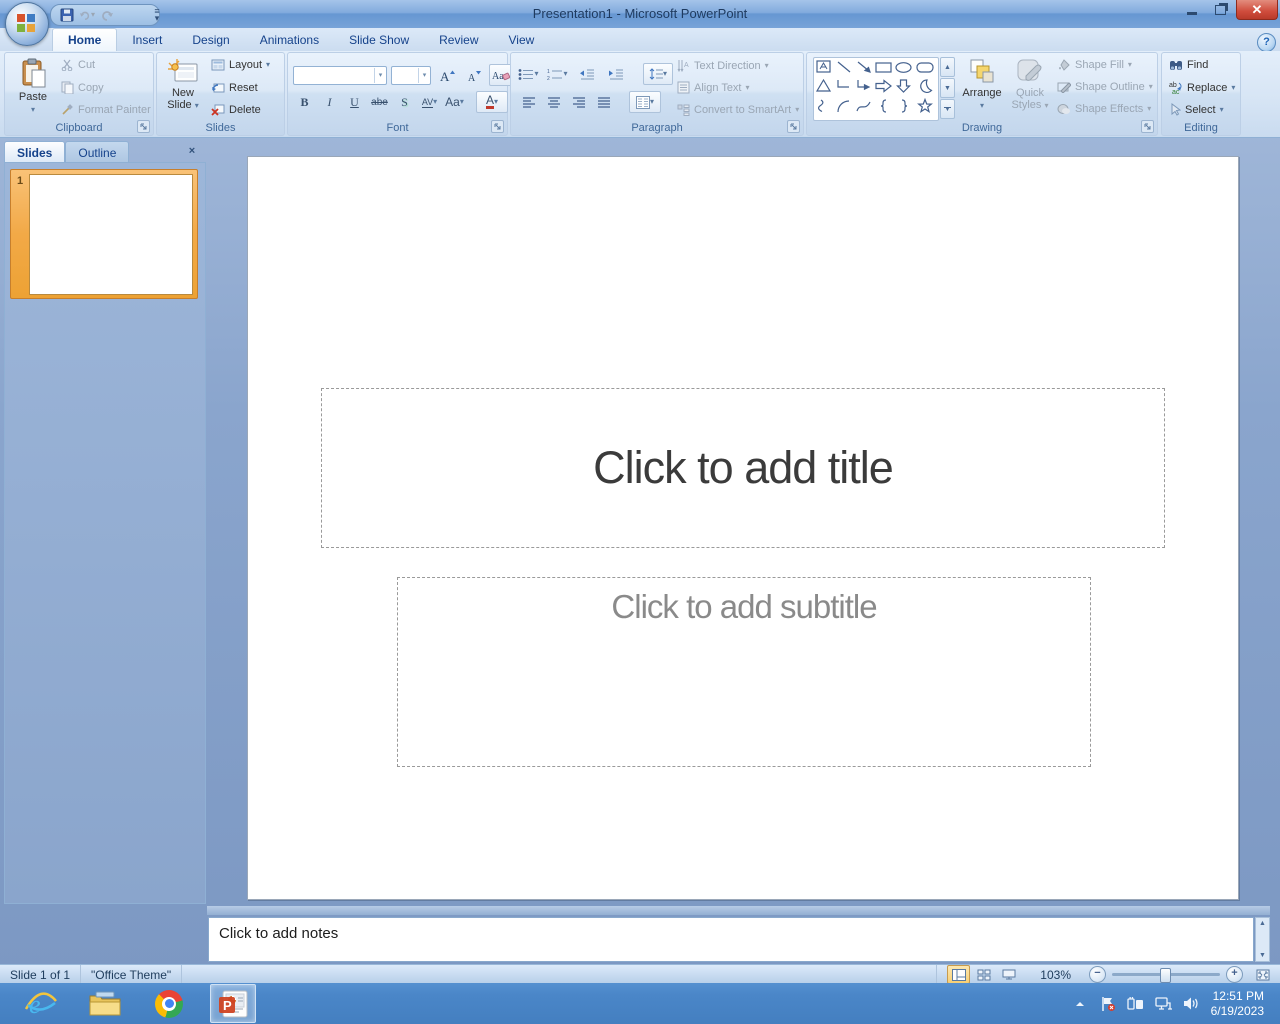  Describe the element at coordinates (738, 910) in the screenshot. I see `notes-splitter` at that location.